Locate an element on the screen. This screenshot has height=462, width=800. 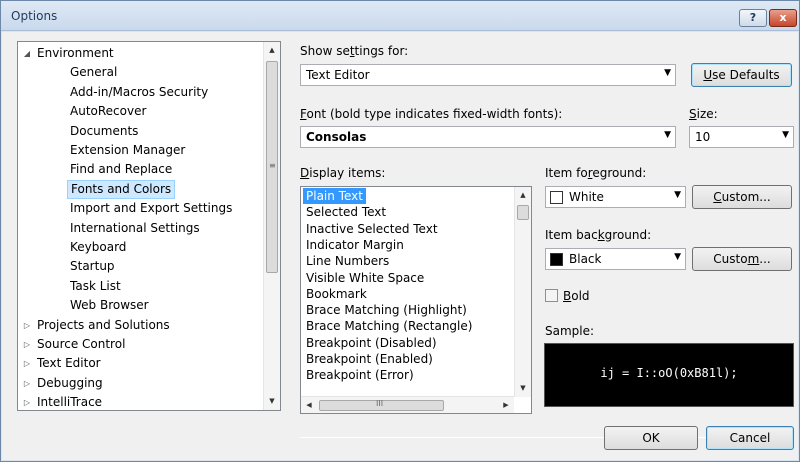
sample-label: Sample: is located at coordinates (570, 331).